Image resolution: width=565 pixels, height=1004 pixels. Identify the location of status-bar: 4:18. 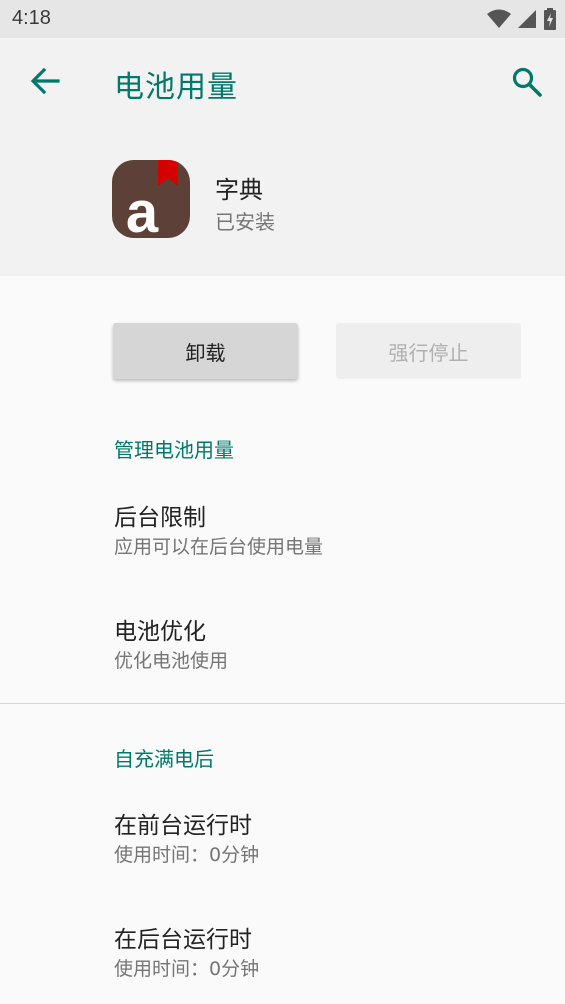
(282, 19).